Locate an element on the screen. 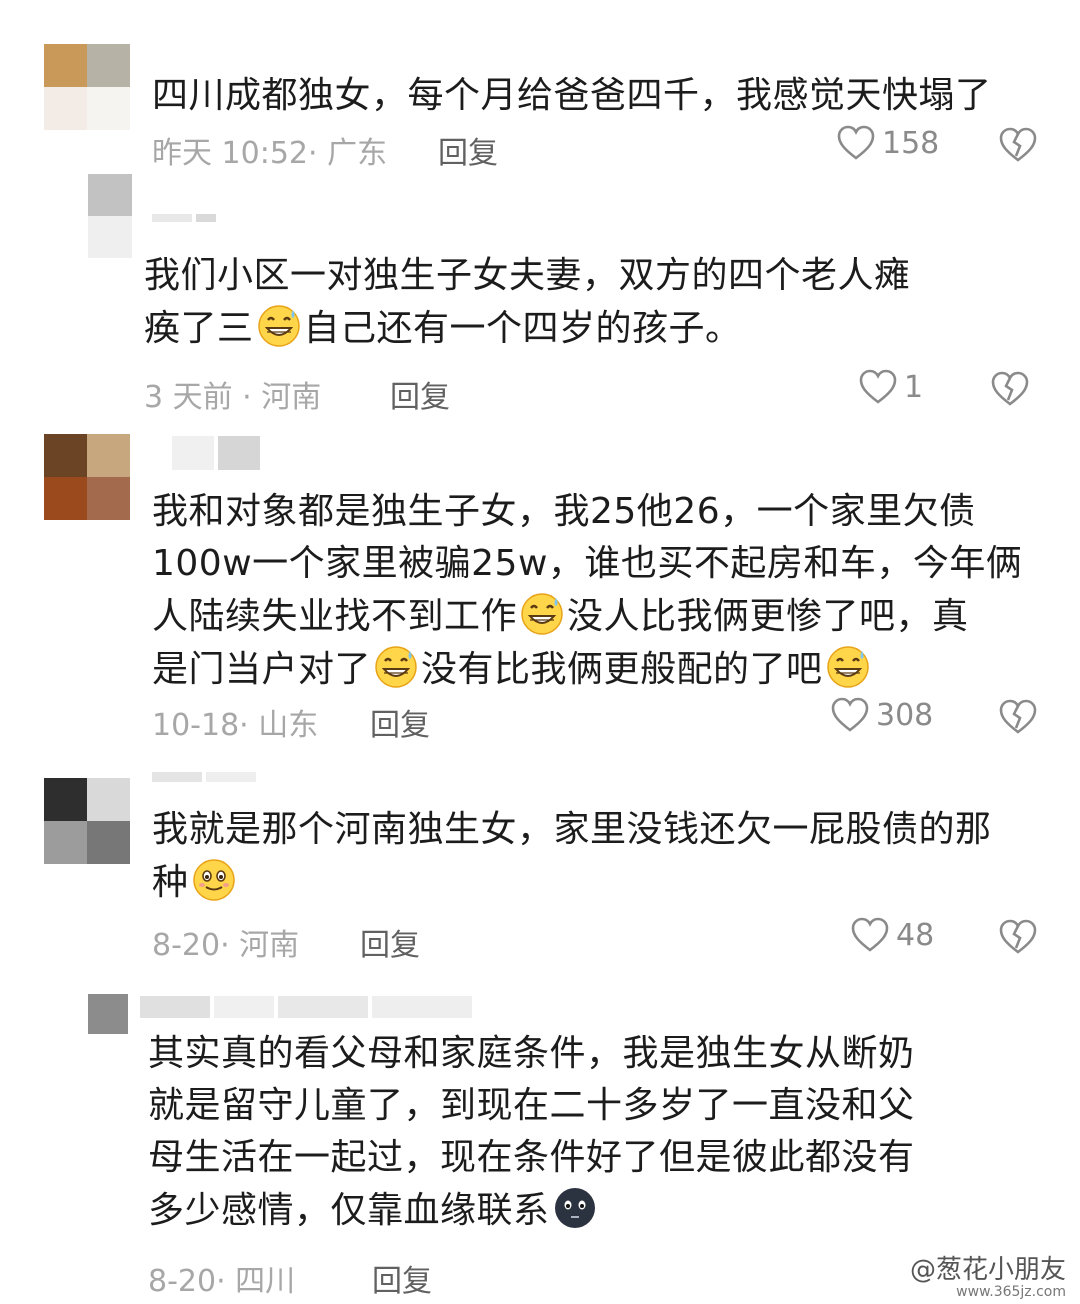  comment-meta: 3 天前 · 河南 is located at coordinates (233, 397).